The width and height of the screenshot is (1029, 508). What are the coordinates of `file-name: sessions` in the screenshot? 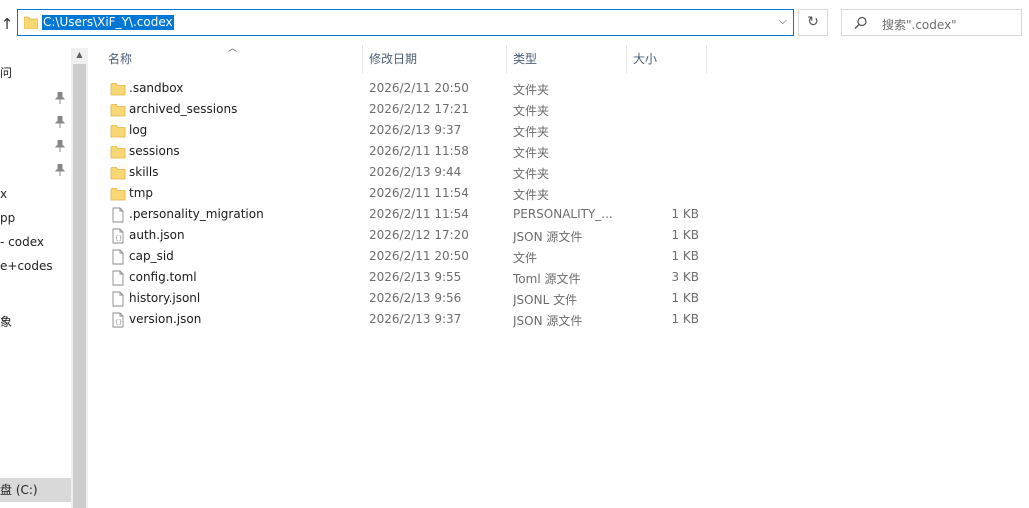 It's located at (154, 151).